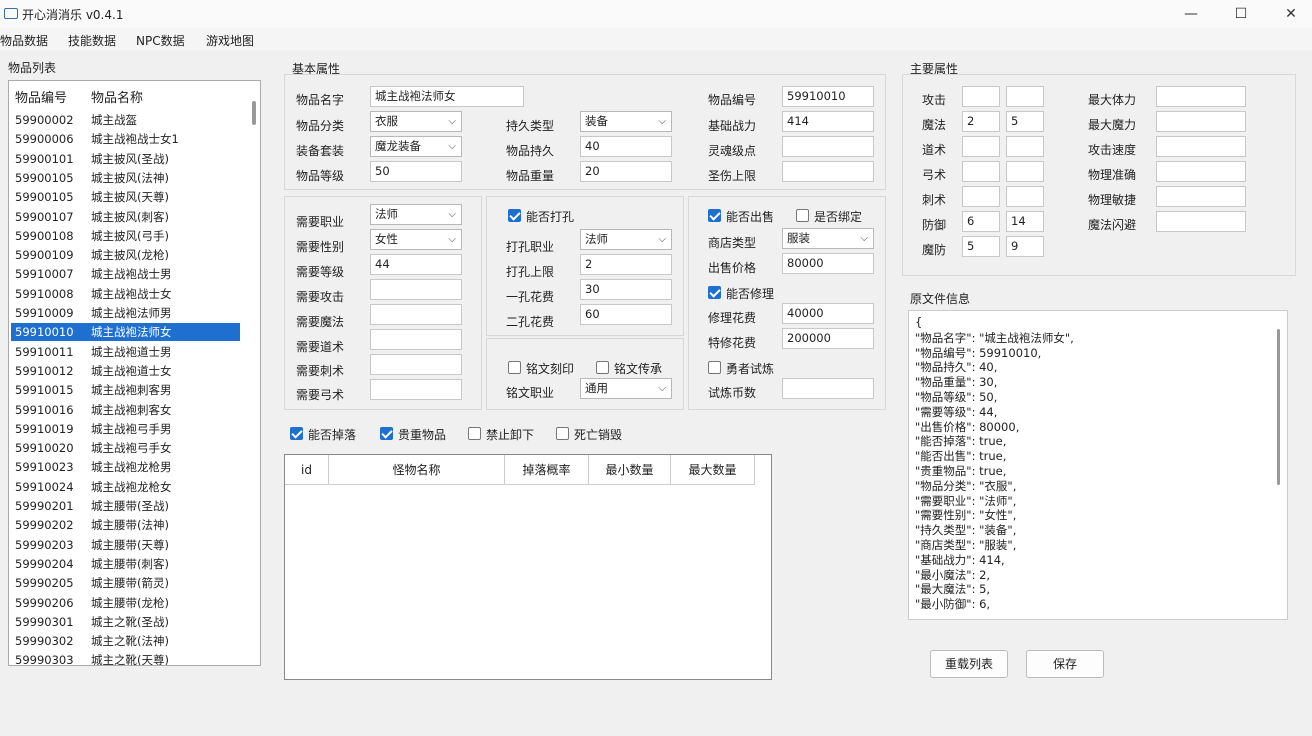 This screenshot has width=1312, height=736. I want to click on repair-cost-field: 40000, so click(828, 313).